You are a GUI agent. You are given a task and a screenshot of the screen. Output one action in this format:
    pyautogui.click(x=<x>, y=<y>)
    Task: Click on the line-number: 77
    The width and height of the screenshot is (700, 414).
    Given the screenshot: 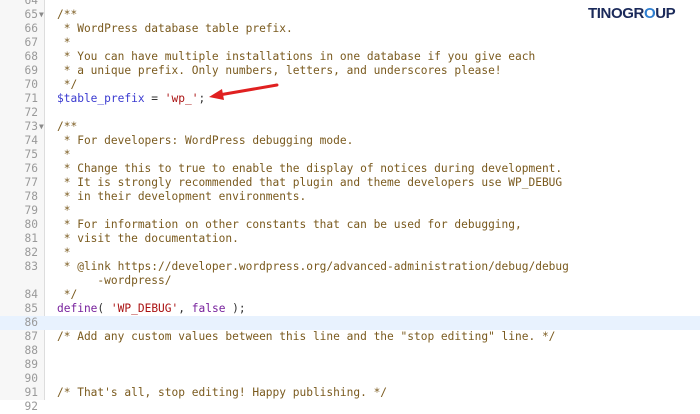 What is the action you would take?
    pyautogui.click(x=31, y=182)
    